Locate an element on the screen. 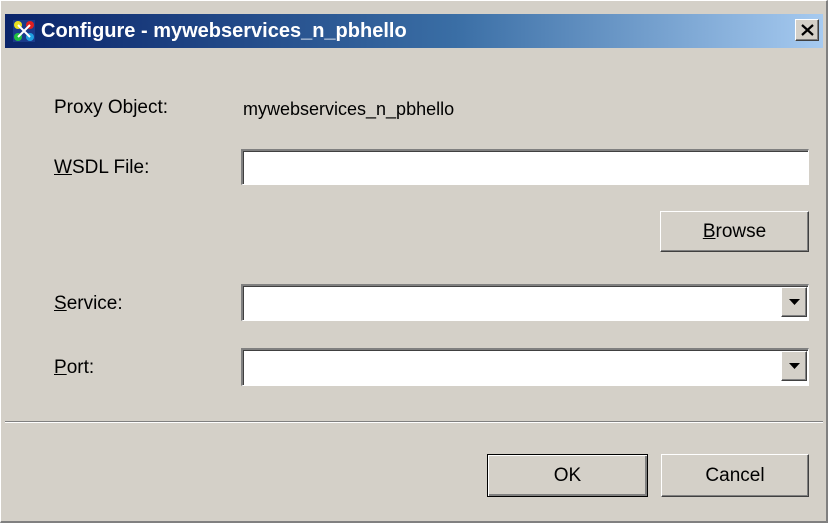 The width and height of the screenshot is (828, 523). port-dropdown-button is located at coordinates (794, 366).